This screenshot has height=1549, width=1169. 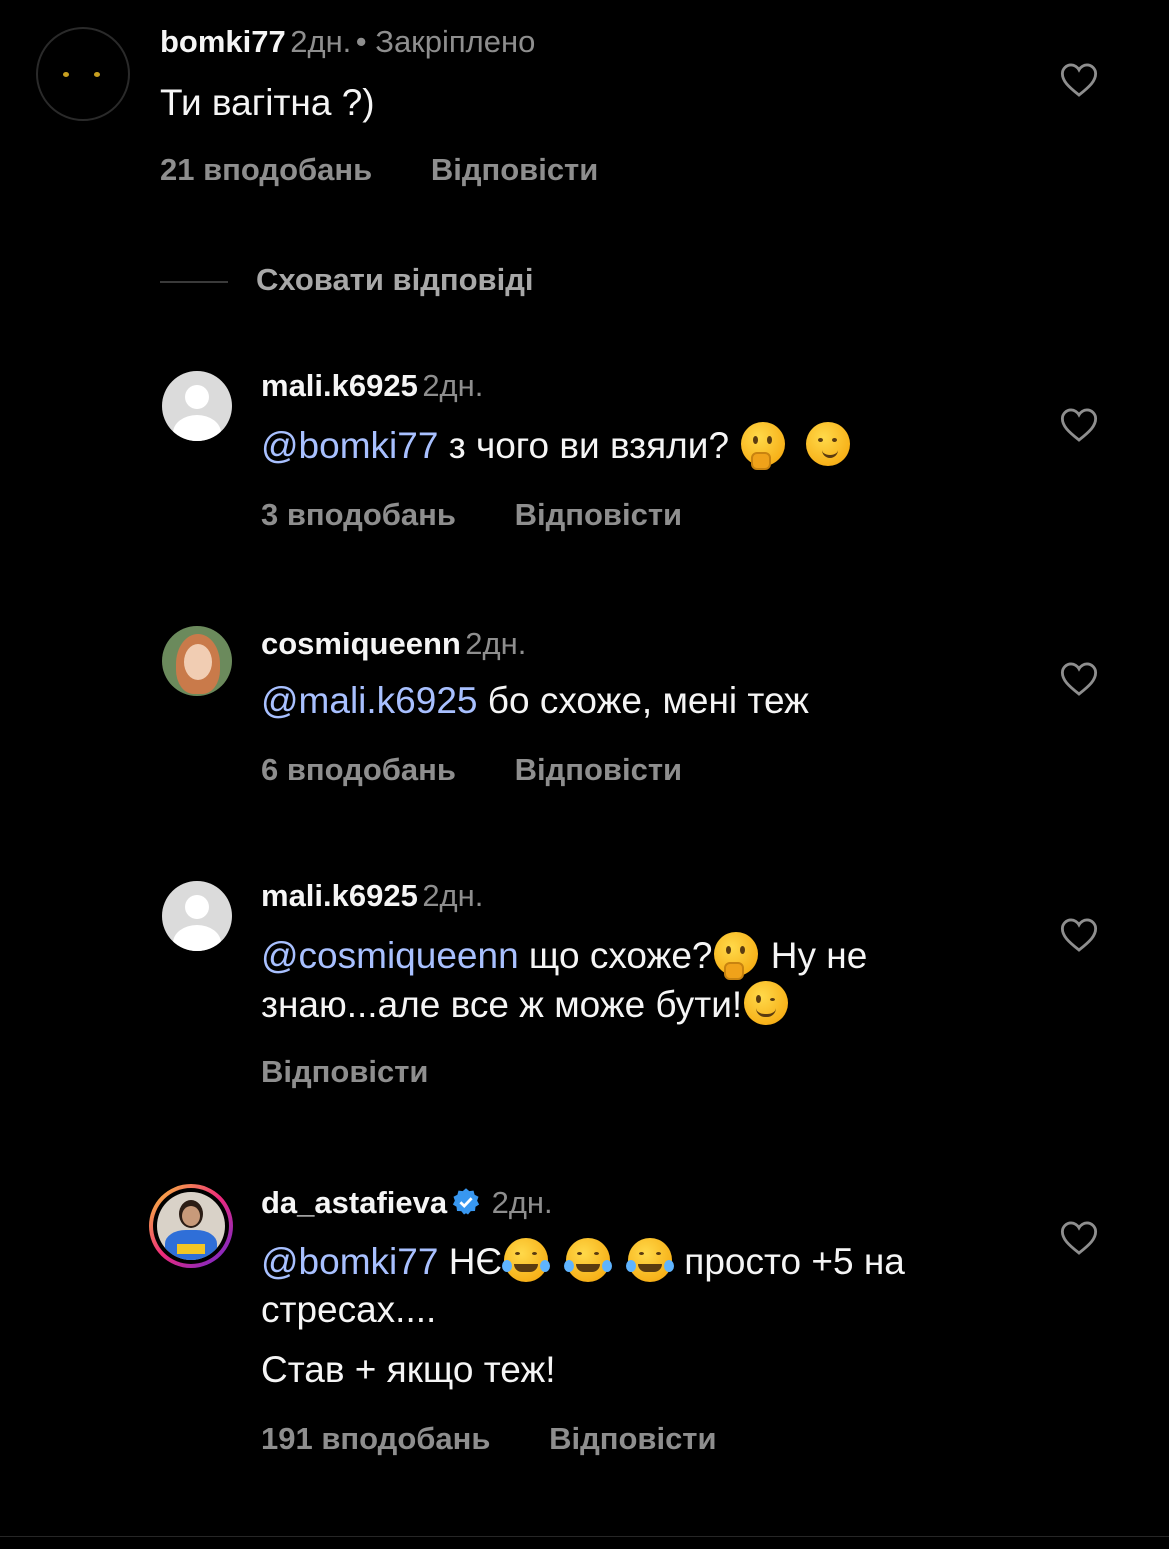 I want to click on comment-text: що схоже?, so click(x=615, y=955).